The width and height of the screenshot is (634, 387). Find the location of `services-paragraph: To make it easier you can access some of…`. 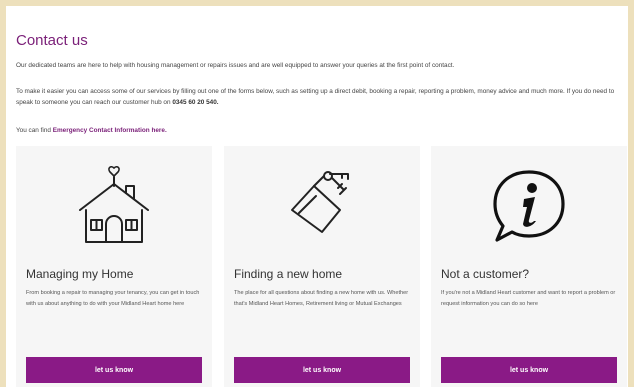

services-paragraph: To make it easier you can access some of… is located at coordinates (318, 97).